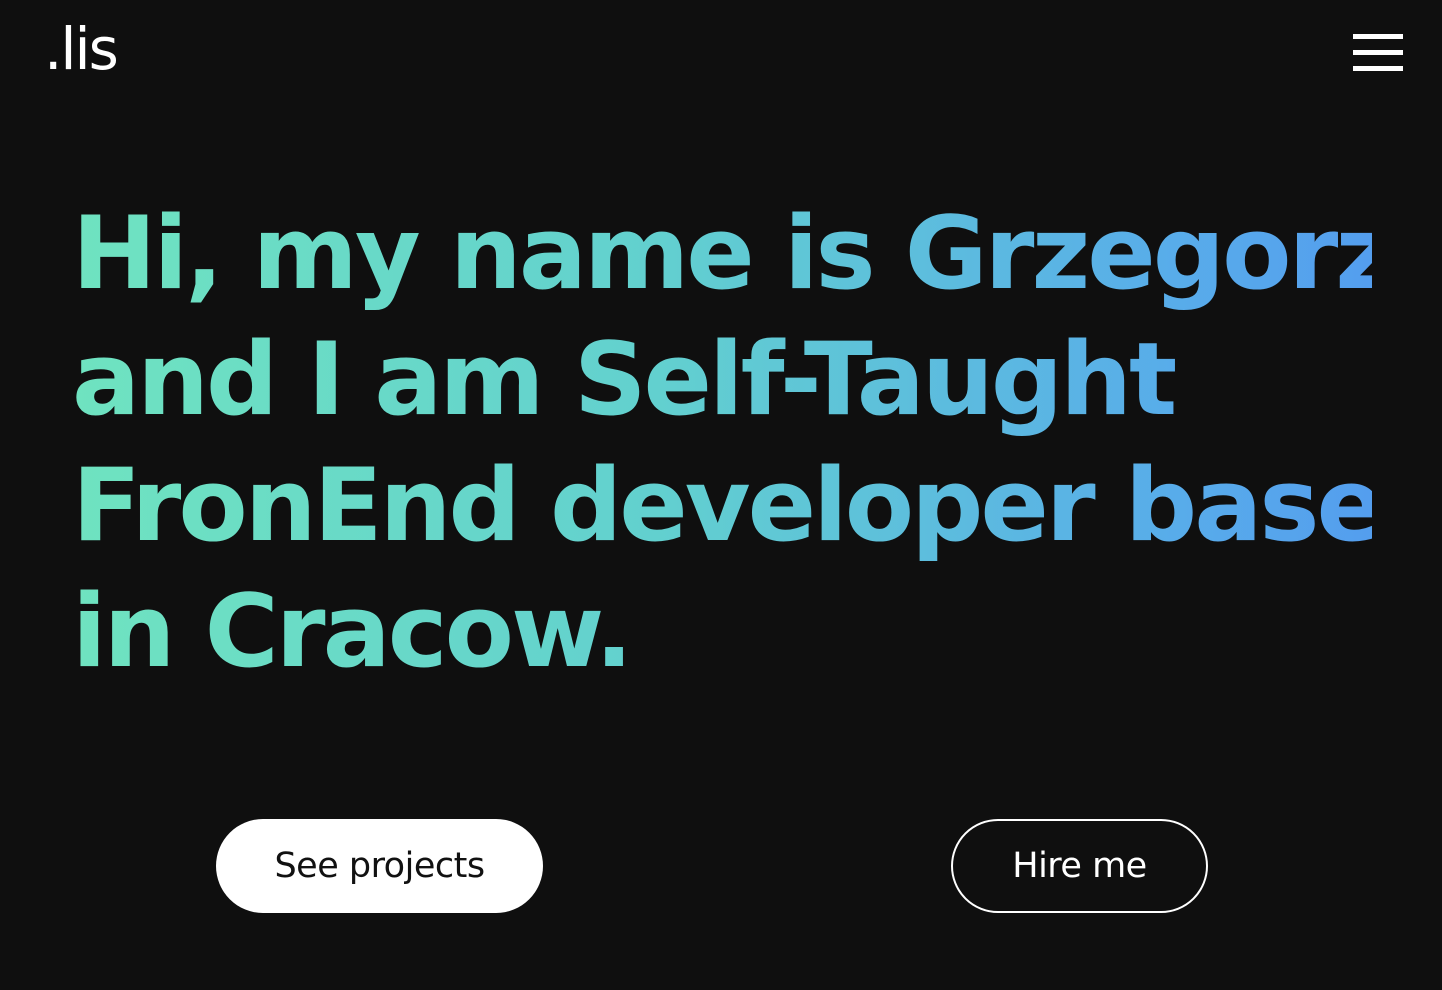  I want to click on hero-line-2: and I am Self-Taught, so click(722, 379).